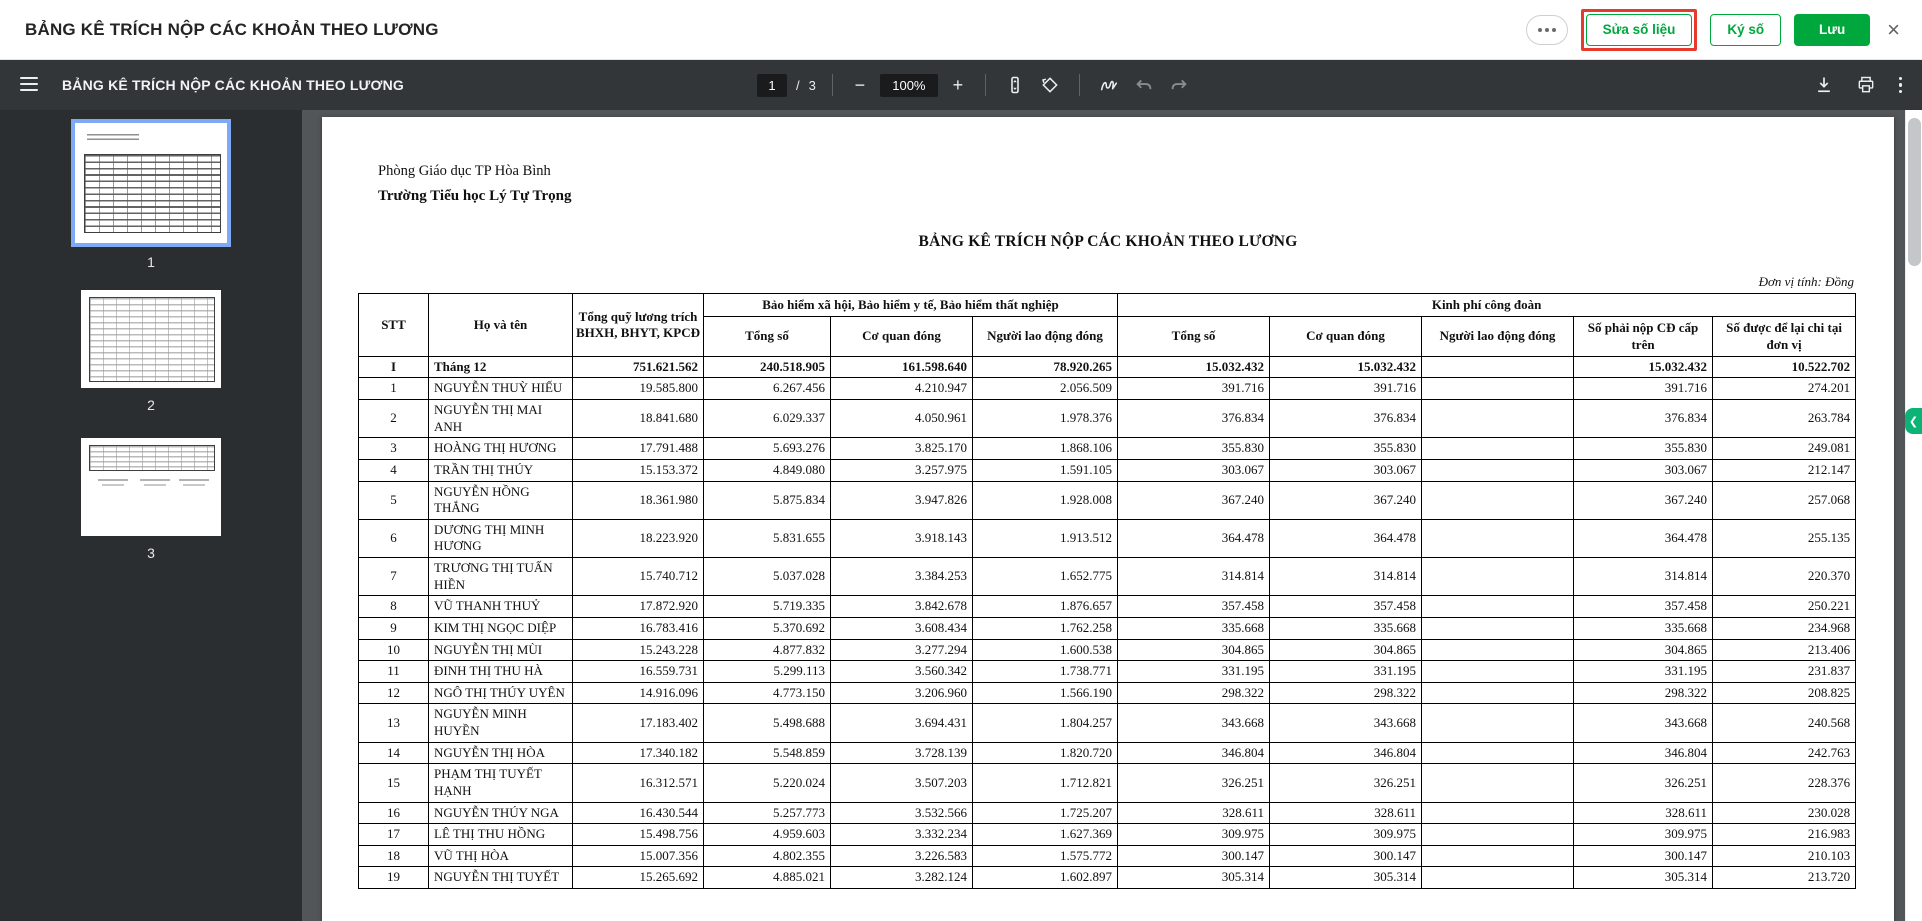 The image size is (1922, 921). I want to click on cell-value: 298.322, so click(1194, 693).